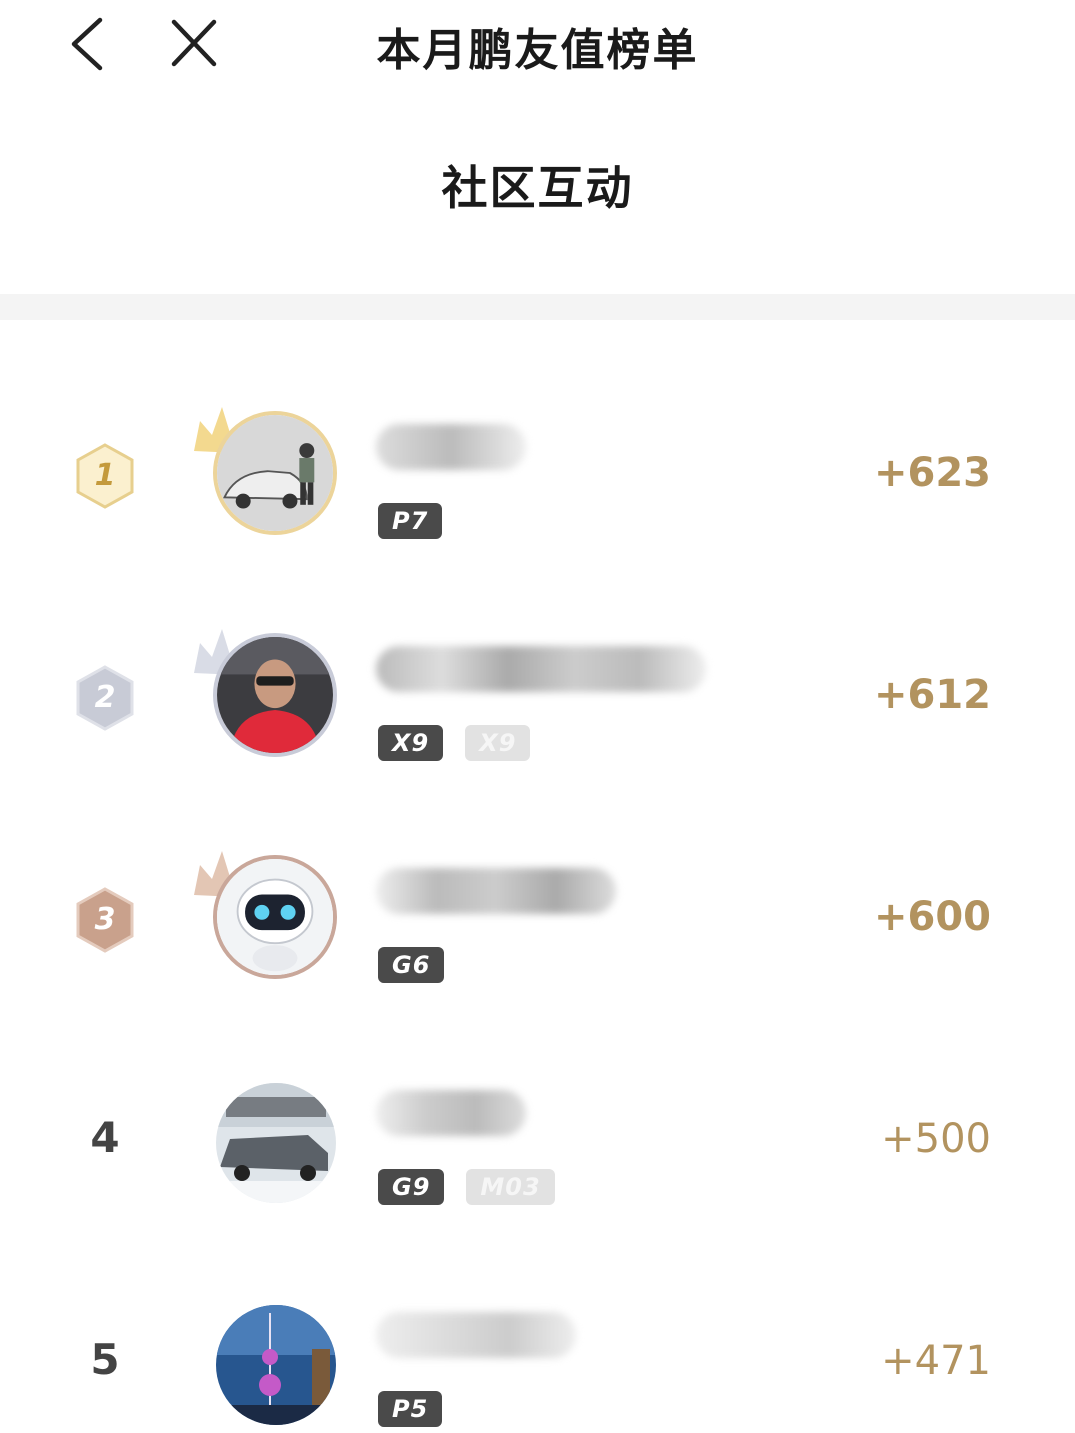 The width and height of the screenshot is (1075, 1433). I want to click on vehicle-tags: G9 M03, so click(466, 1187).